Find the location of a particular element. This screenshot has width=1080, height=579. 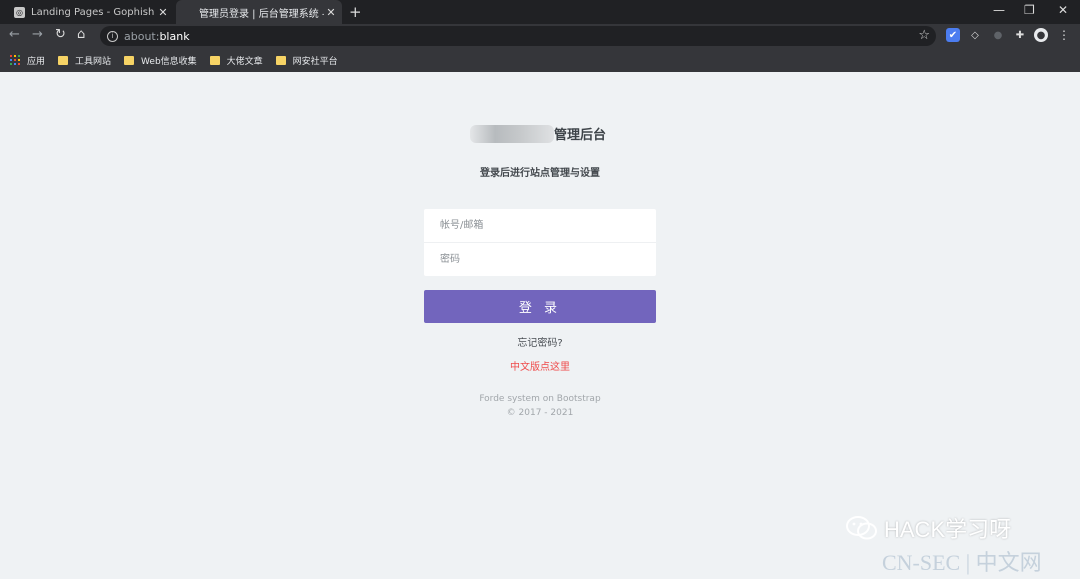

watermark-hack: HACK学习呀 is located at coordinates (928, 528).